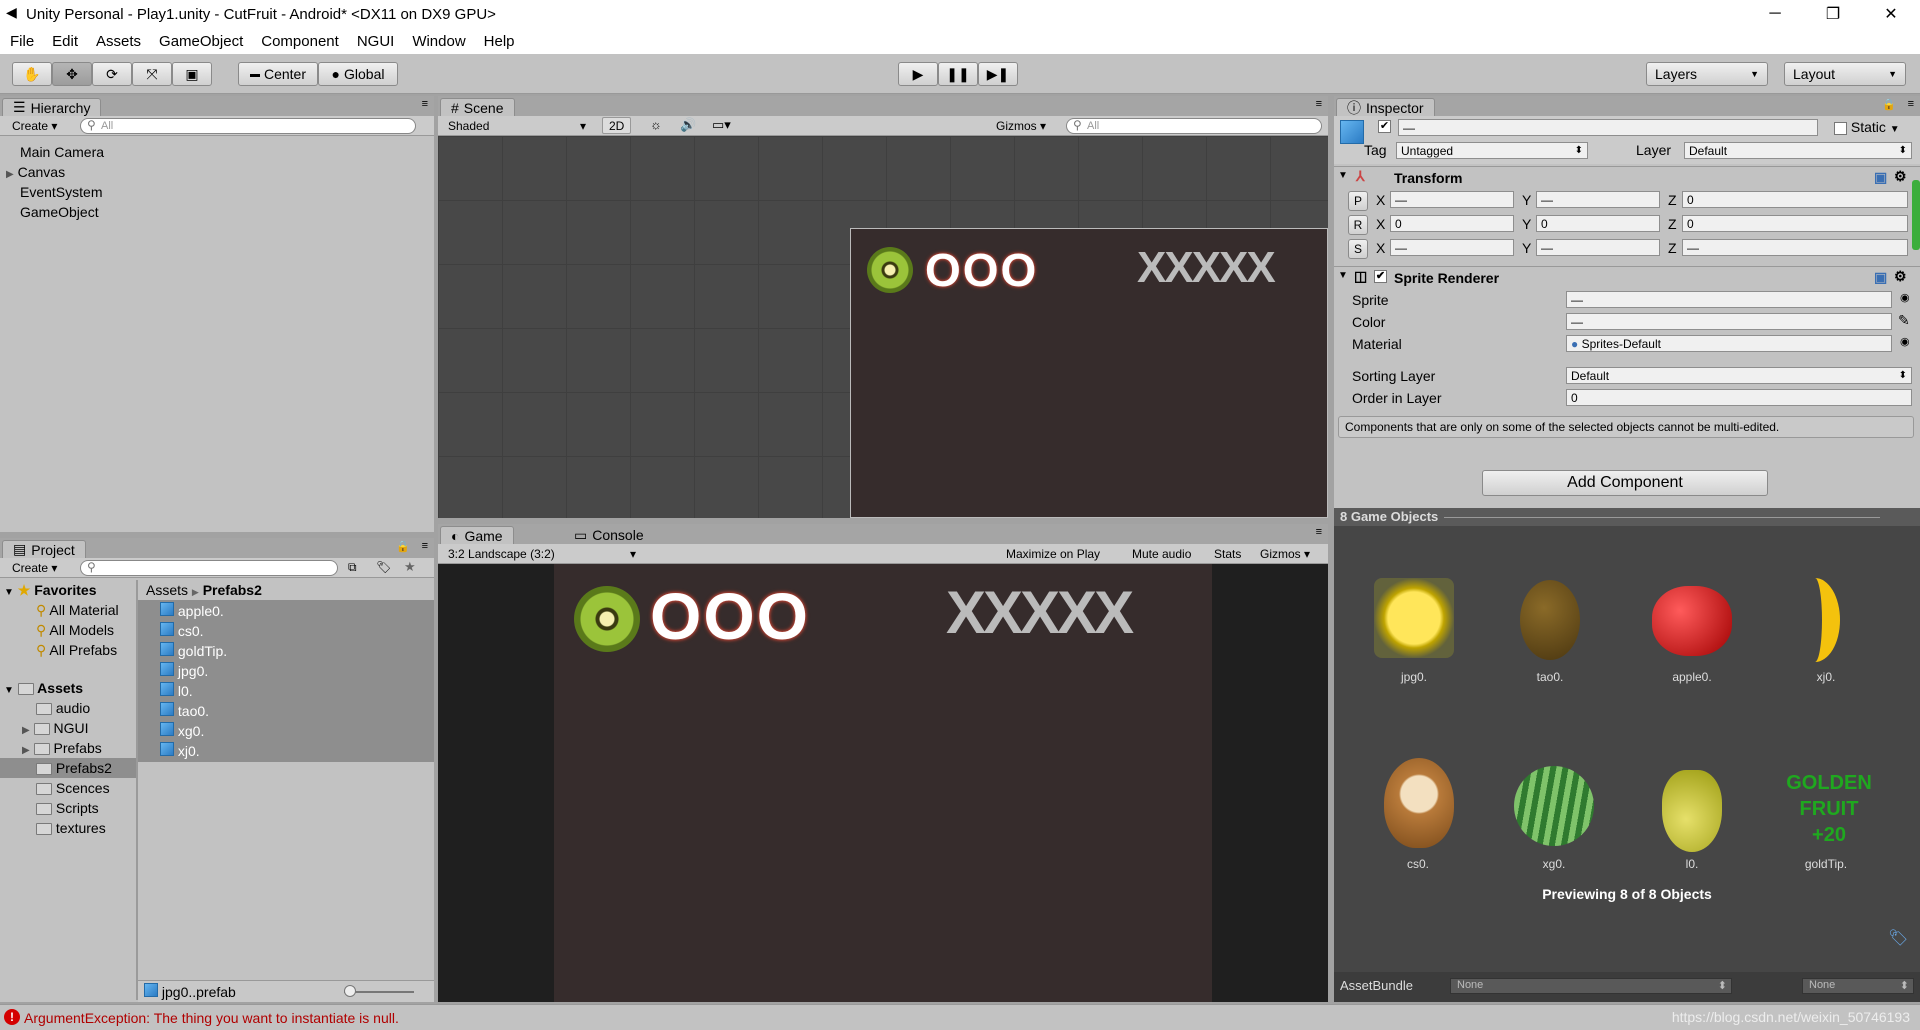  I want to click on assetbundle-dropdown: None ⬍, so click(1591, 986).